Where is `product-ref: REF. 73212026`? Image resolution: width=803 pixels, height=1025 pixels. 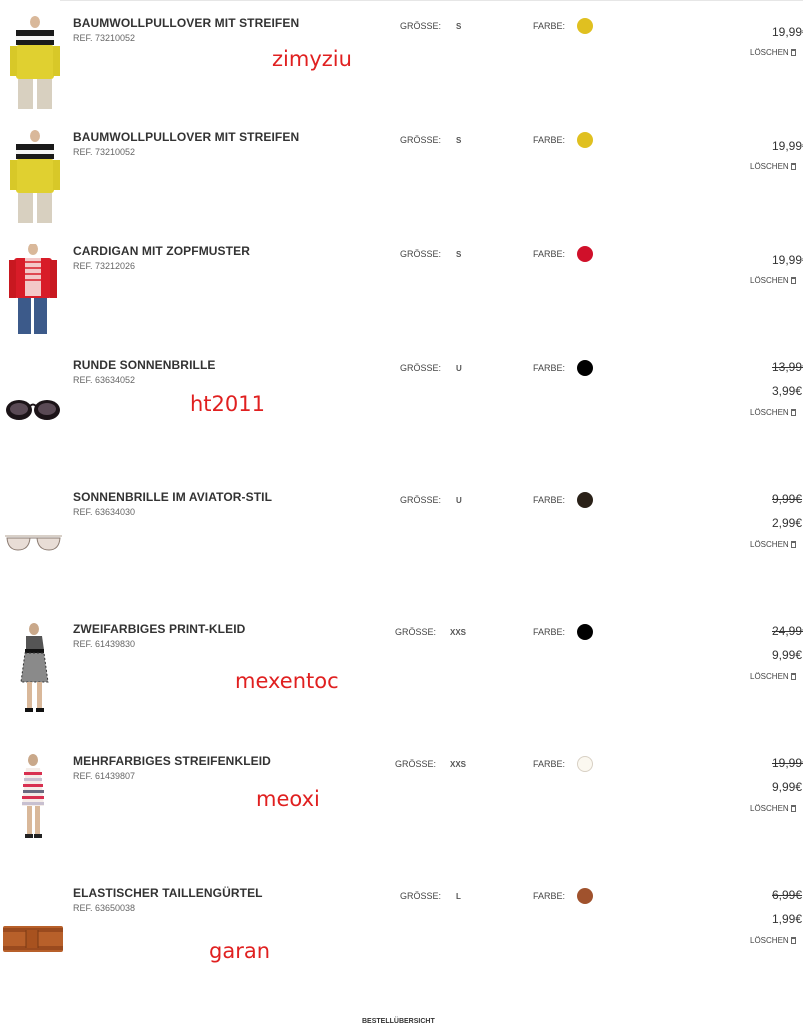 product-ref: REF. 73212026 is located at coordinates (104, 266).